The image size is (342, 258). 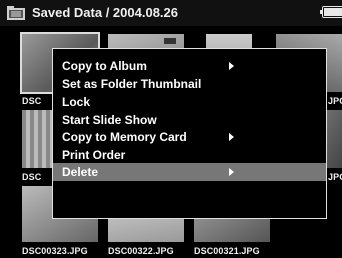 What do you see at coordinates (76, 102) in the screenshot?
I see `menu-item-label: Lock` at bounding box center [76, 102].